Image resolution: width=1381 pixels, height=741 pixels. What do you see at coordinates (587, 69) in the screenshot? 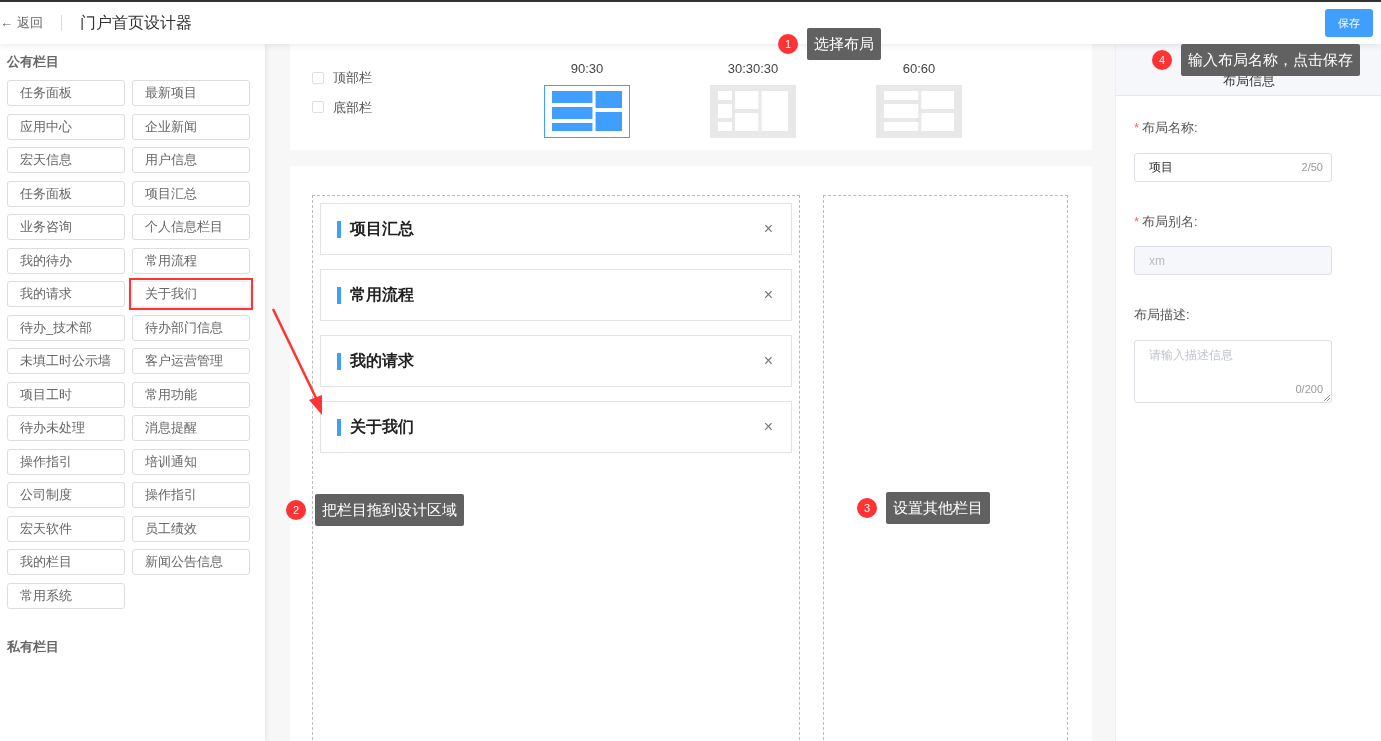
I see `layout-label: 90:30` at bounding box center [587, 69].